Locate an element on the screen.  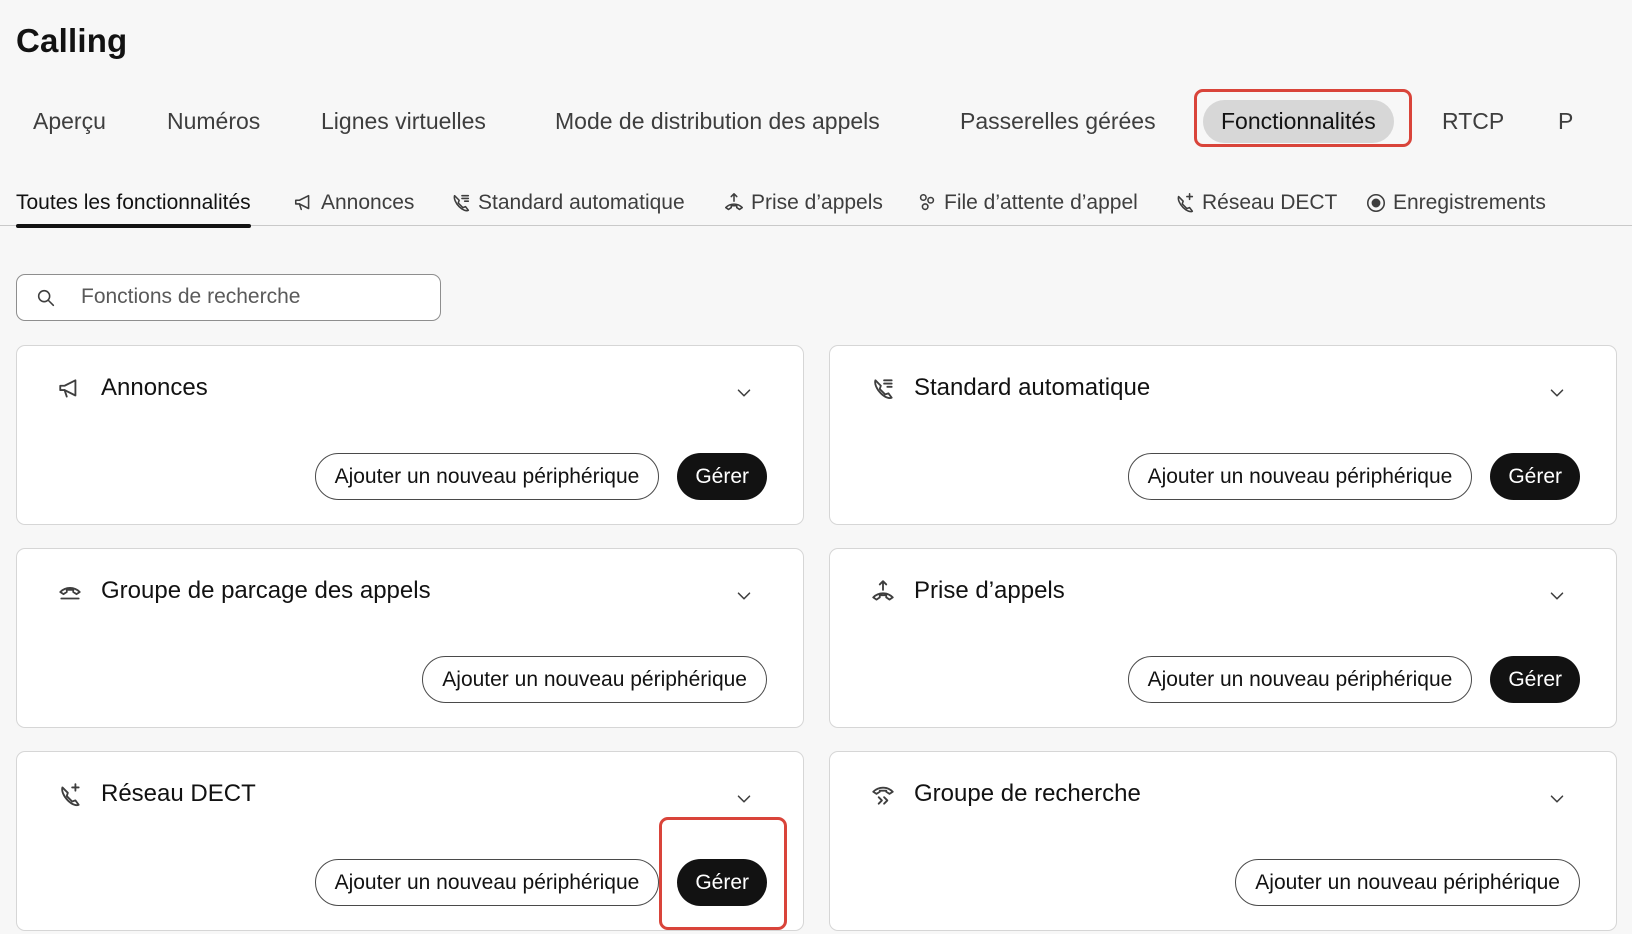
tab-rtcp: RTCP is located at coordinates (1473, 121).